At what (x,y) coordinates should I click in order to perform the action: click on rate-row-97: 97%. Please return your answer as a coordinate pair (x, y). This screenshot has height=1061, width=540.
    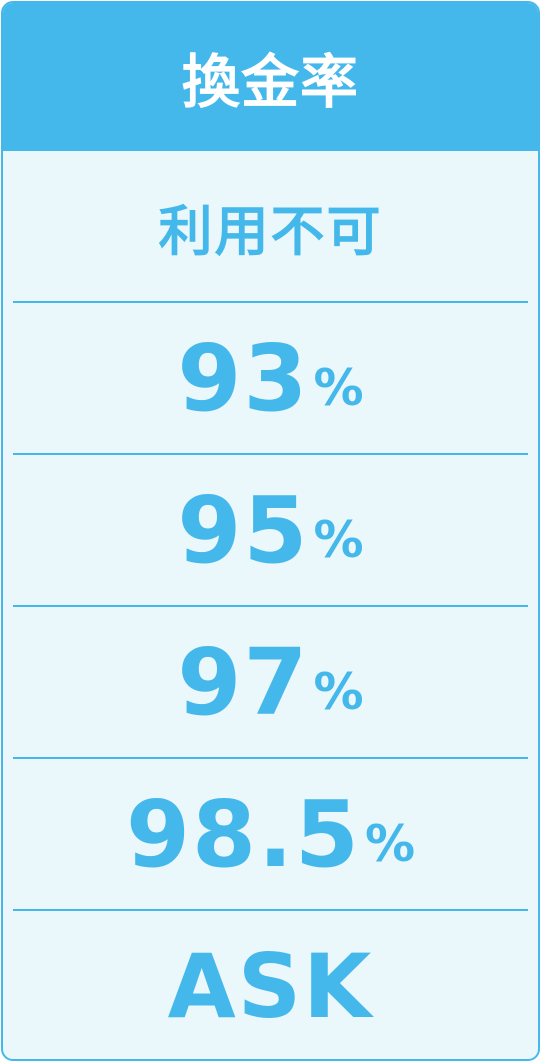
    Looking at the image, I should click on (270, 682).